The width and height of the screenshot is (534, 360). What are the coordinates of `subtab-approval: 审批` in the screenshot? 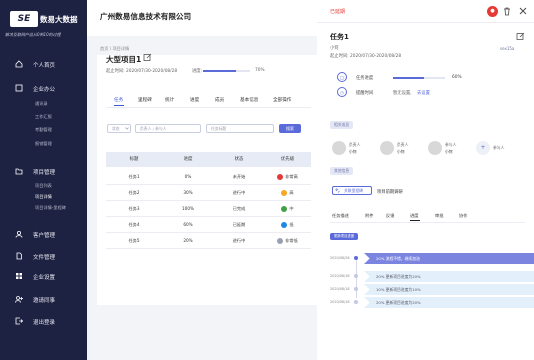 It's located at (439, 216).